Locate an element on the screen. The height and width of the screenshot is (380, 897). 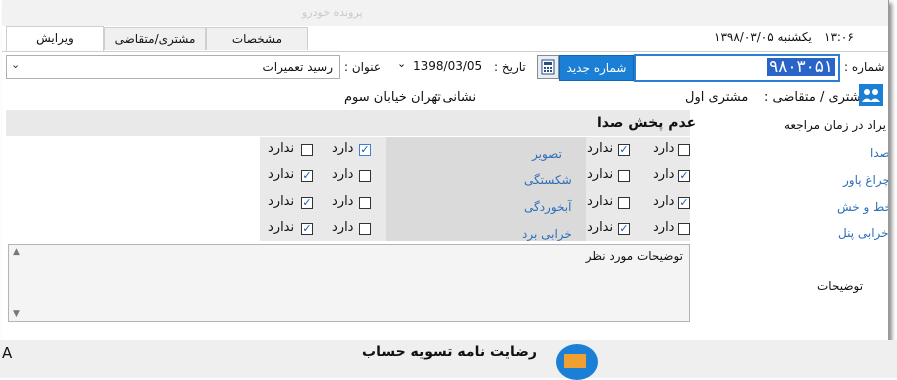
checklist-left-header: یراد در زمان مراجعه is located at coordinates (835, 125).